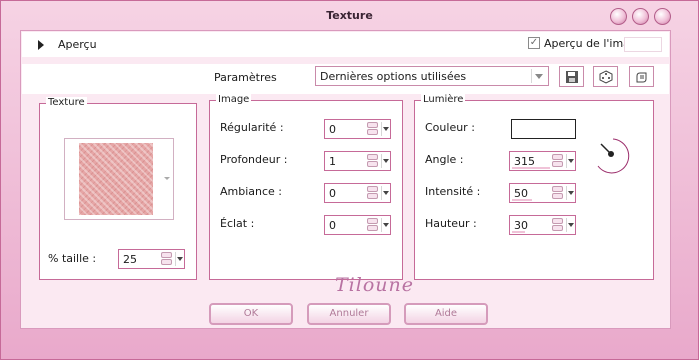 This screenshot has height=360, width=699. What do you see at coordinates (534, 43) in the screenshot?
I see `apercu-image-checkbox: ✓` at bounding box center [534, 43].